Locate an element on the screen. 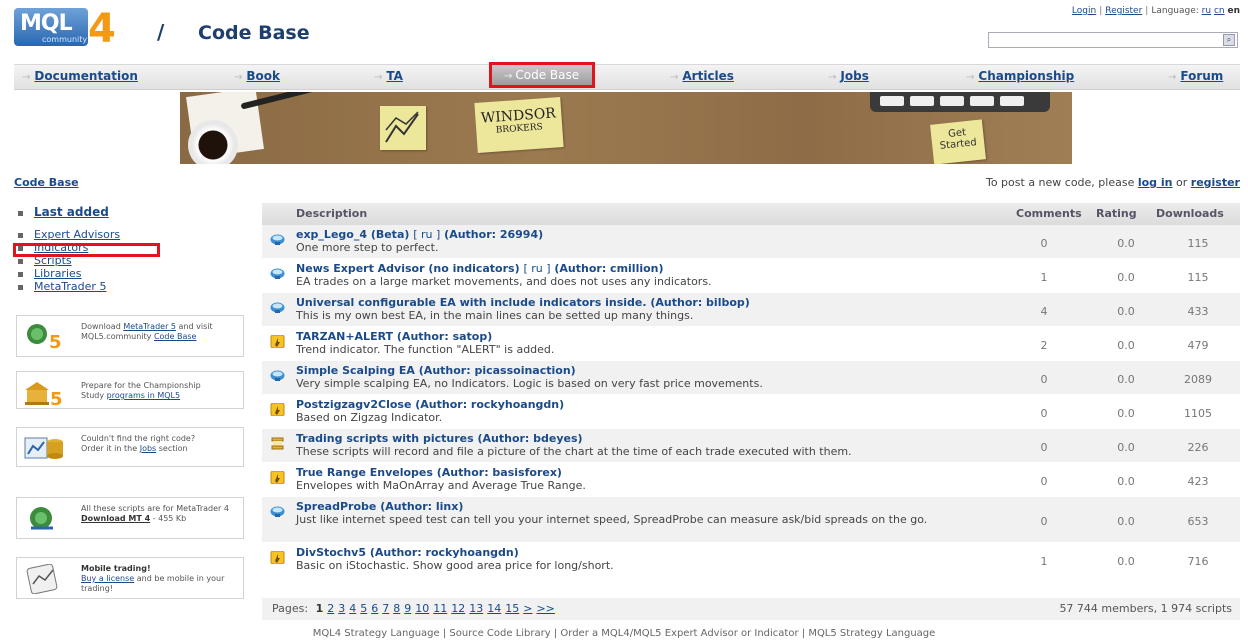  page-link: 3 is located at coordinates (341, 608).